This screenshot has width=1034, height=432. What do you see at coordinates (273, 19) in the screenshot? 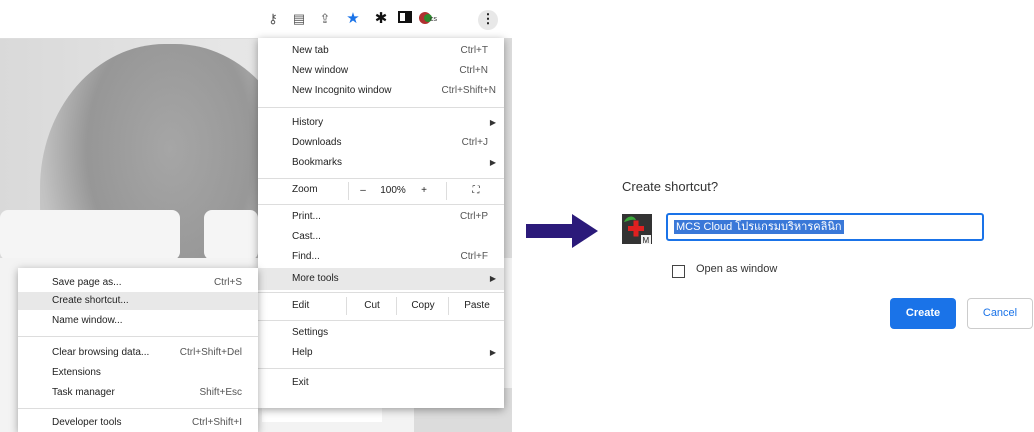
I see `key-icon: ⚷` at bounding box center [273, 19].